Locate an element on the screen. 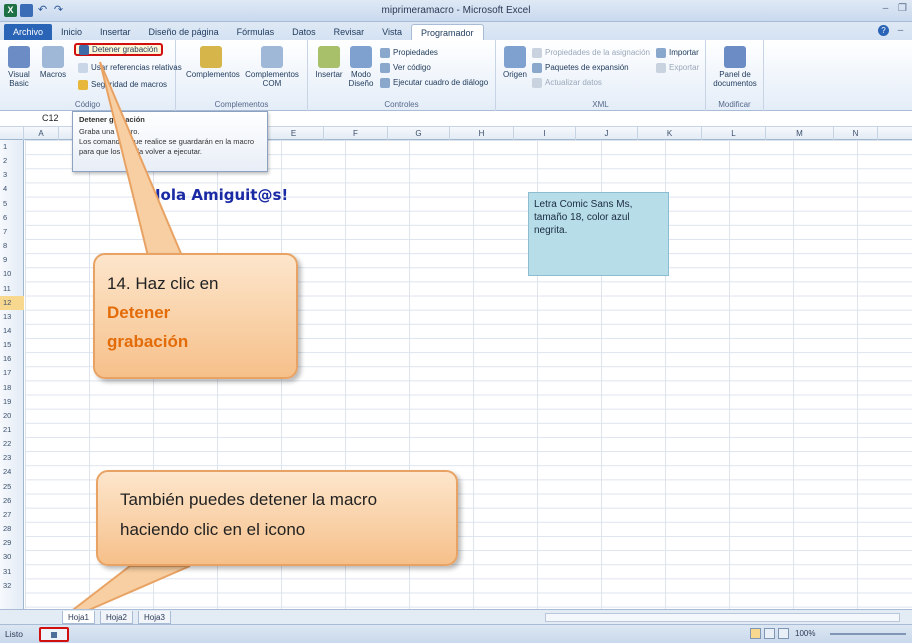  insertar-control-button: Insertar is located at coordinates (329, 62).